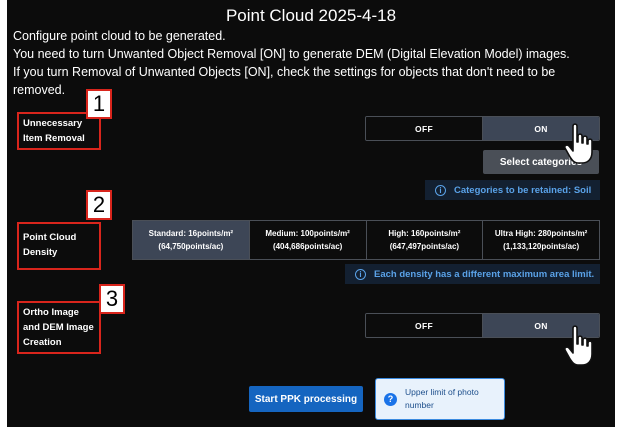 The image size is (622, 427). I want to click on density-ultra-high-acre: (1,133,120points/ac), so click(541, 246).